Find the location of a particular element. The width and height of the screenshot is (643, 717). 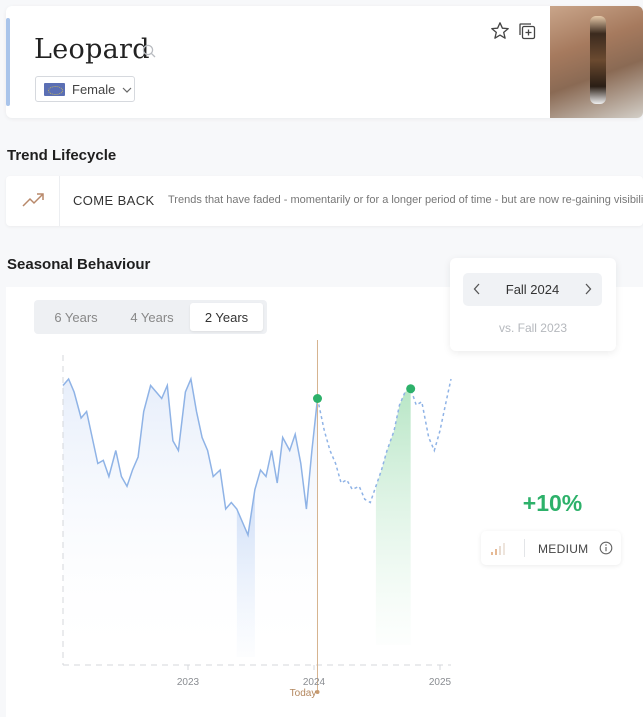

tab-2-years: 2 Years is located at coordinates (226, 317).